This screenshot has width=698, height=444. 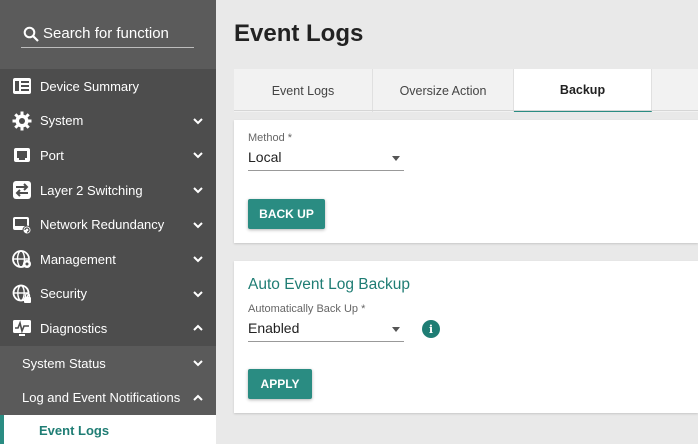 What do you see at coordinates (270, 138) in the screenshot?
I see `method-label: Method *` at bounding box center [270, 138].